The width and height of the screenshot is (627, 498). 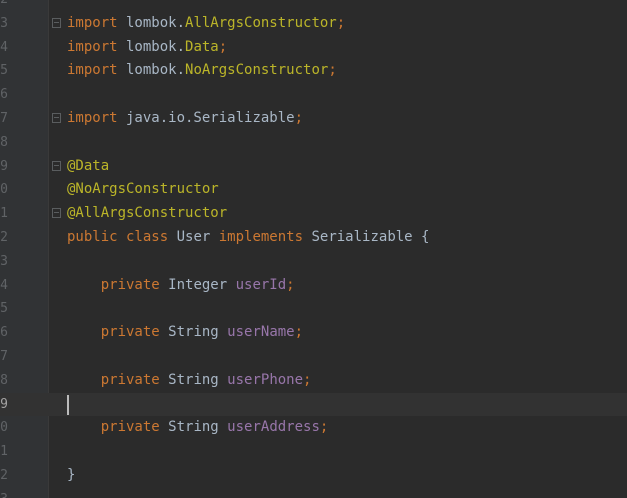 What do you see at coordinates (313, 476) in the screenshot?
I see `code-line: 2}` at bounding box center [313, 476].